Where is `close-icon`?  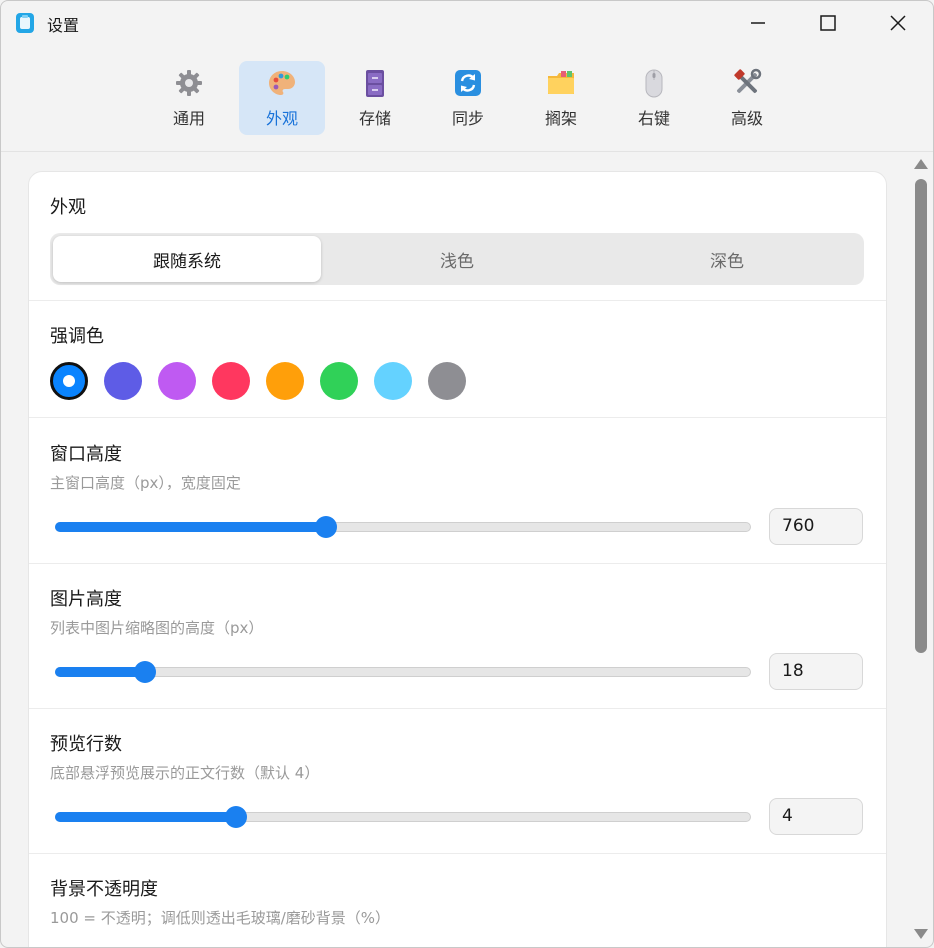 close-icon is located at coordinates (898, 23).